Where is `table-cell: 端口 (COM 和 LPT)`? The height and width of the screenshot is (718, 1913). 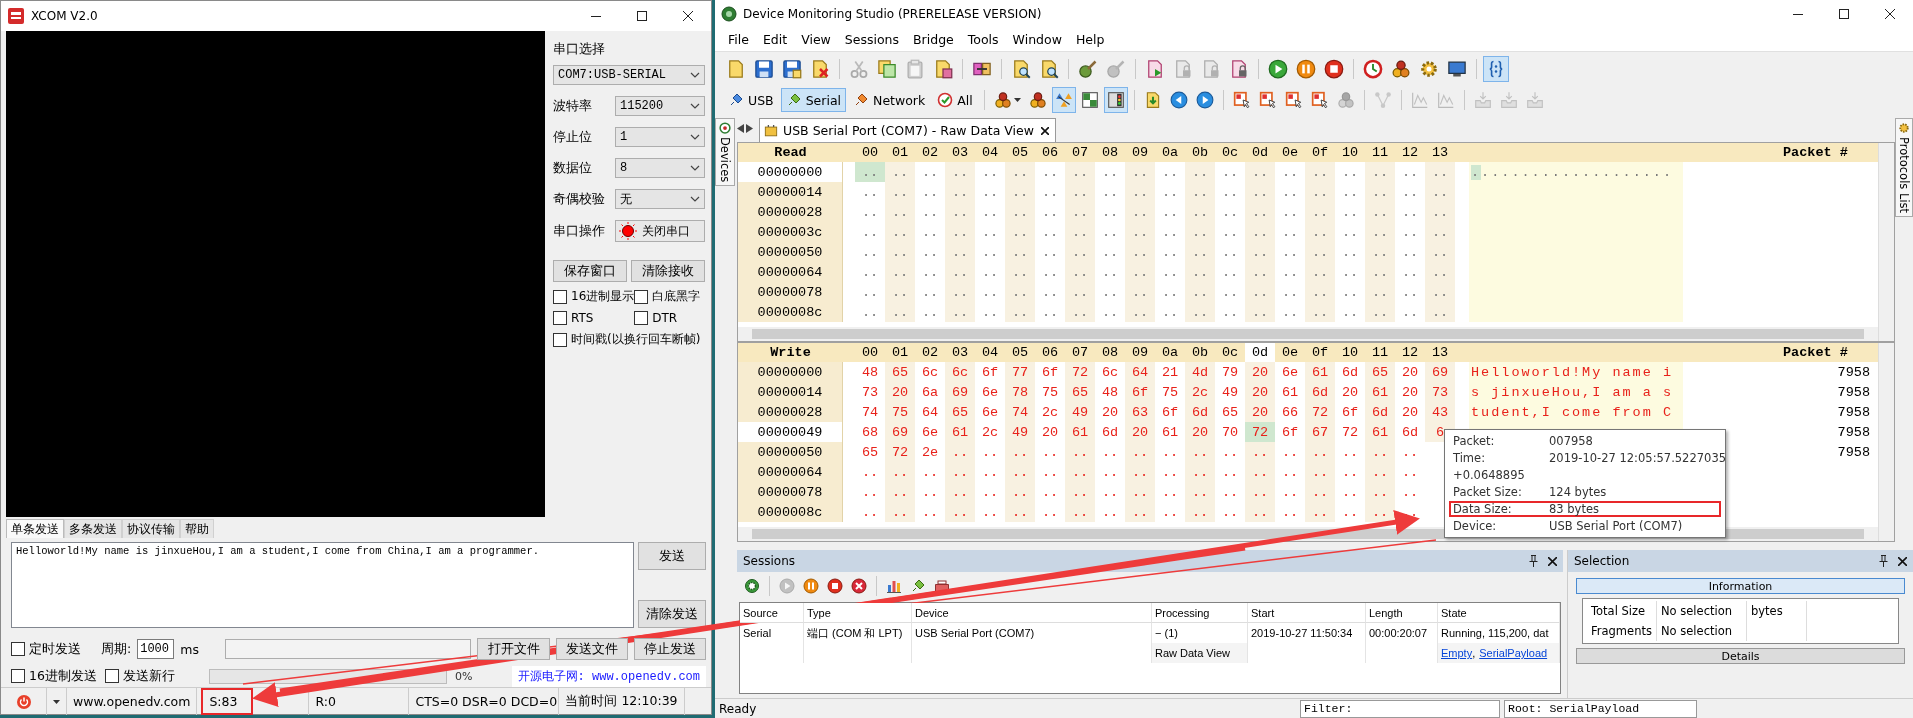 table-cell: 端口 (COM 和 LPT) is located at coordinates (858, 633).